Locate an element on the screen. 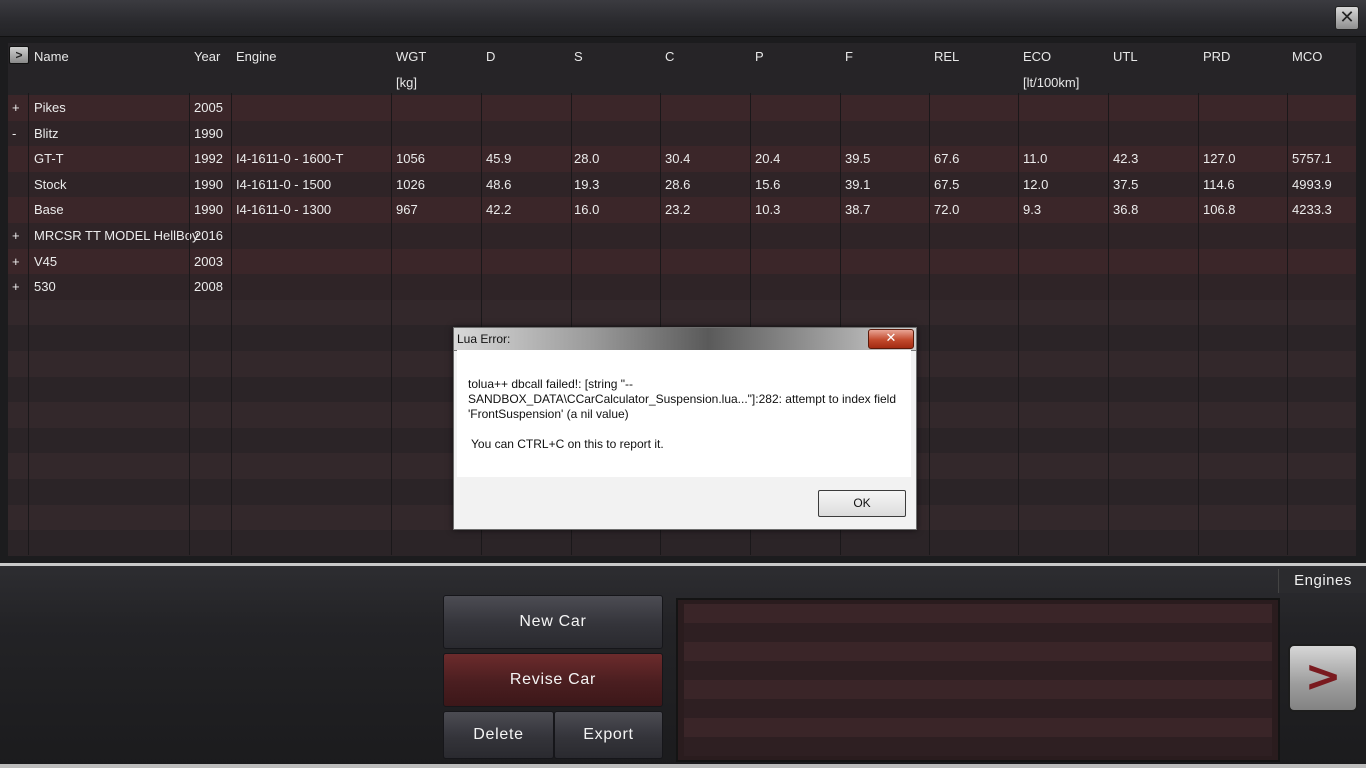 This screenshot has height=768, width=1366. table-cell: 39.1 is located at coordinates (858, 184).